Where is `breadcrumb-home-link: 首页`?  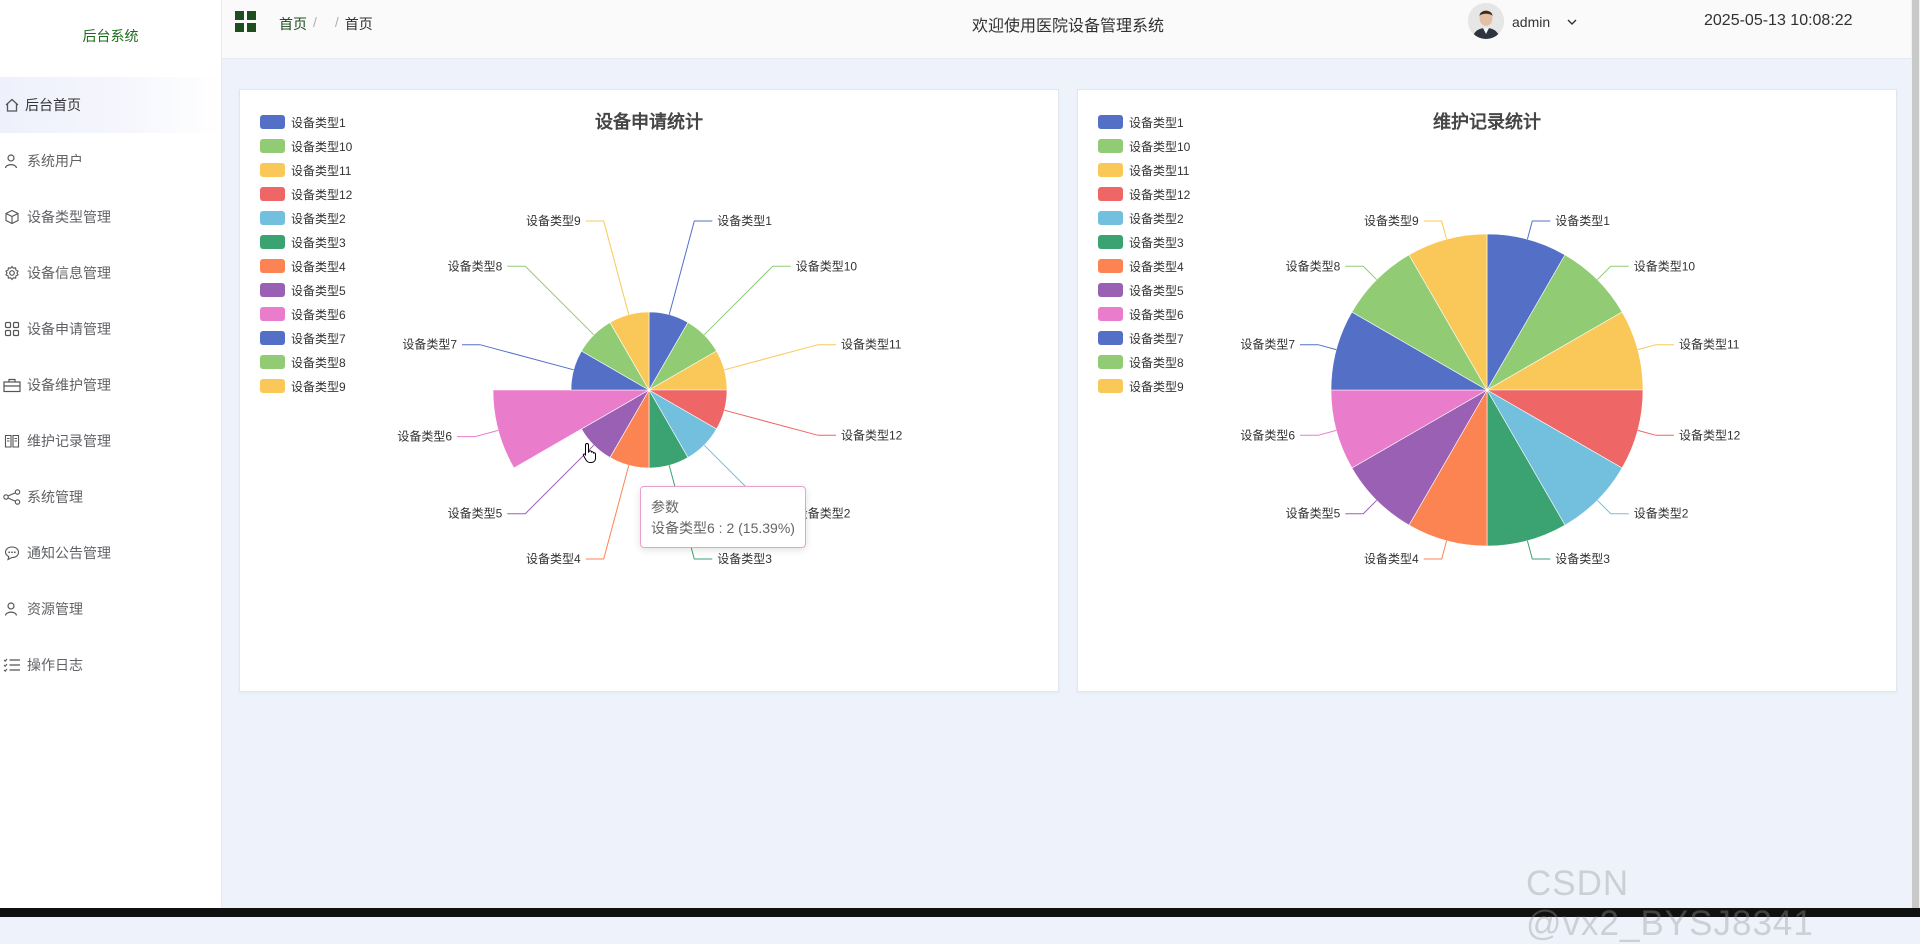 breadcrumb-home-link: 首页 is located at coordinates (293, 24).